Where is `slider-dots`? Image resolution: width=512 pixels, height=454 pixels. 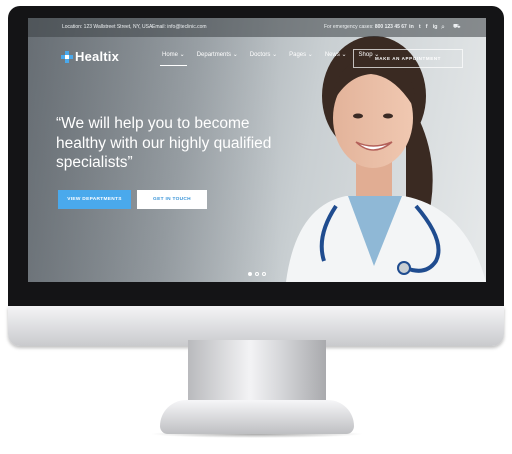
slider-dots is located at coordinates (257, 274).